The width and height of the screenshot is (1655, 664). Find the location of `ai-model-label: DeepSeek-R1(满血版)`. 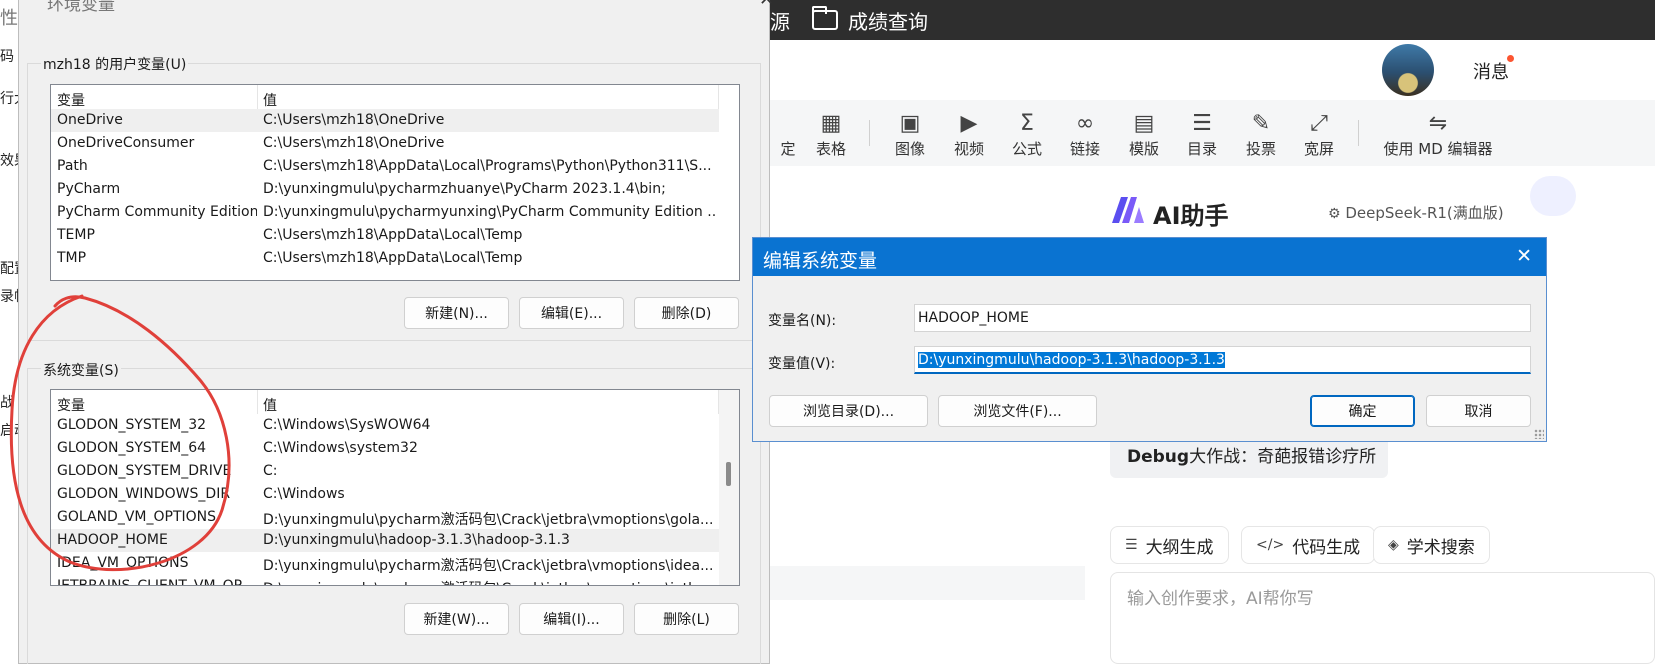

ai-model-label: DeepSeek-R1(满血版) is located at coordinates (1424, 213).